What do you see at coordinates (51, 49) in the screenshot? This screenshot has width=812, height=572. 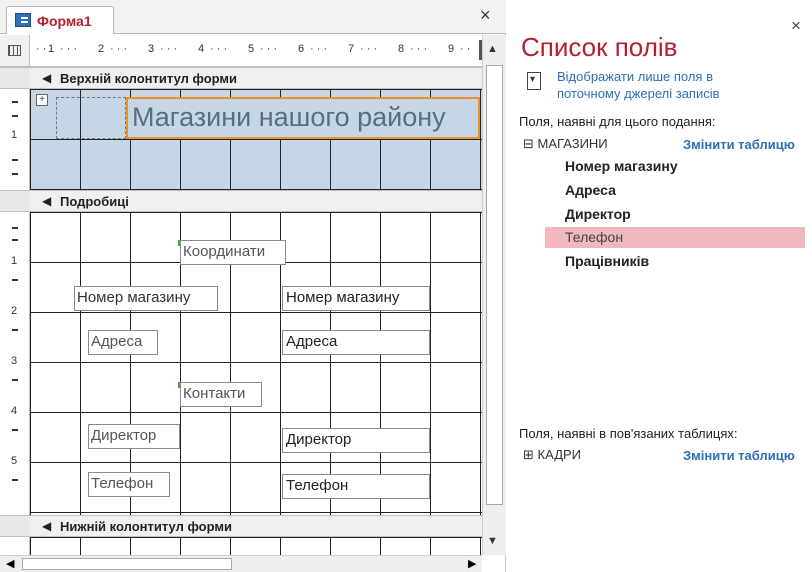 I see `ruler-number: 1` at bounding box center [51, 49].